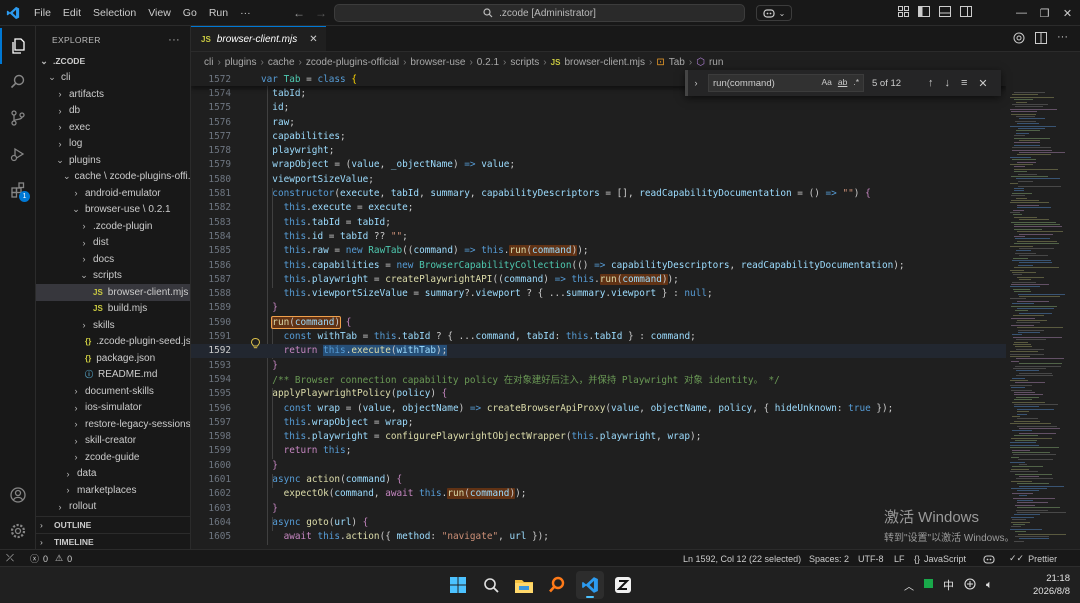 The image size is (1080, 603). Describe the element at coordinates (321, 13) in the screenshot. I see `forward-arrow-icon: →` at that location.